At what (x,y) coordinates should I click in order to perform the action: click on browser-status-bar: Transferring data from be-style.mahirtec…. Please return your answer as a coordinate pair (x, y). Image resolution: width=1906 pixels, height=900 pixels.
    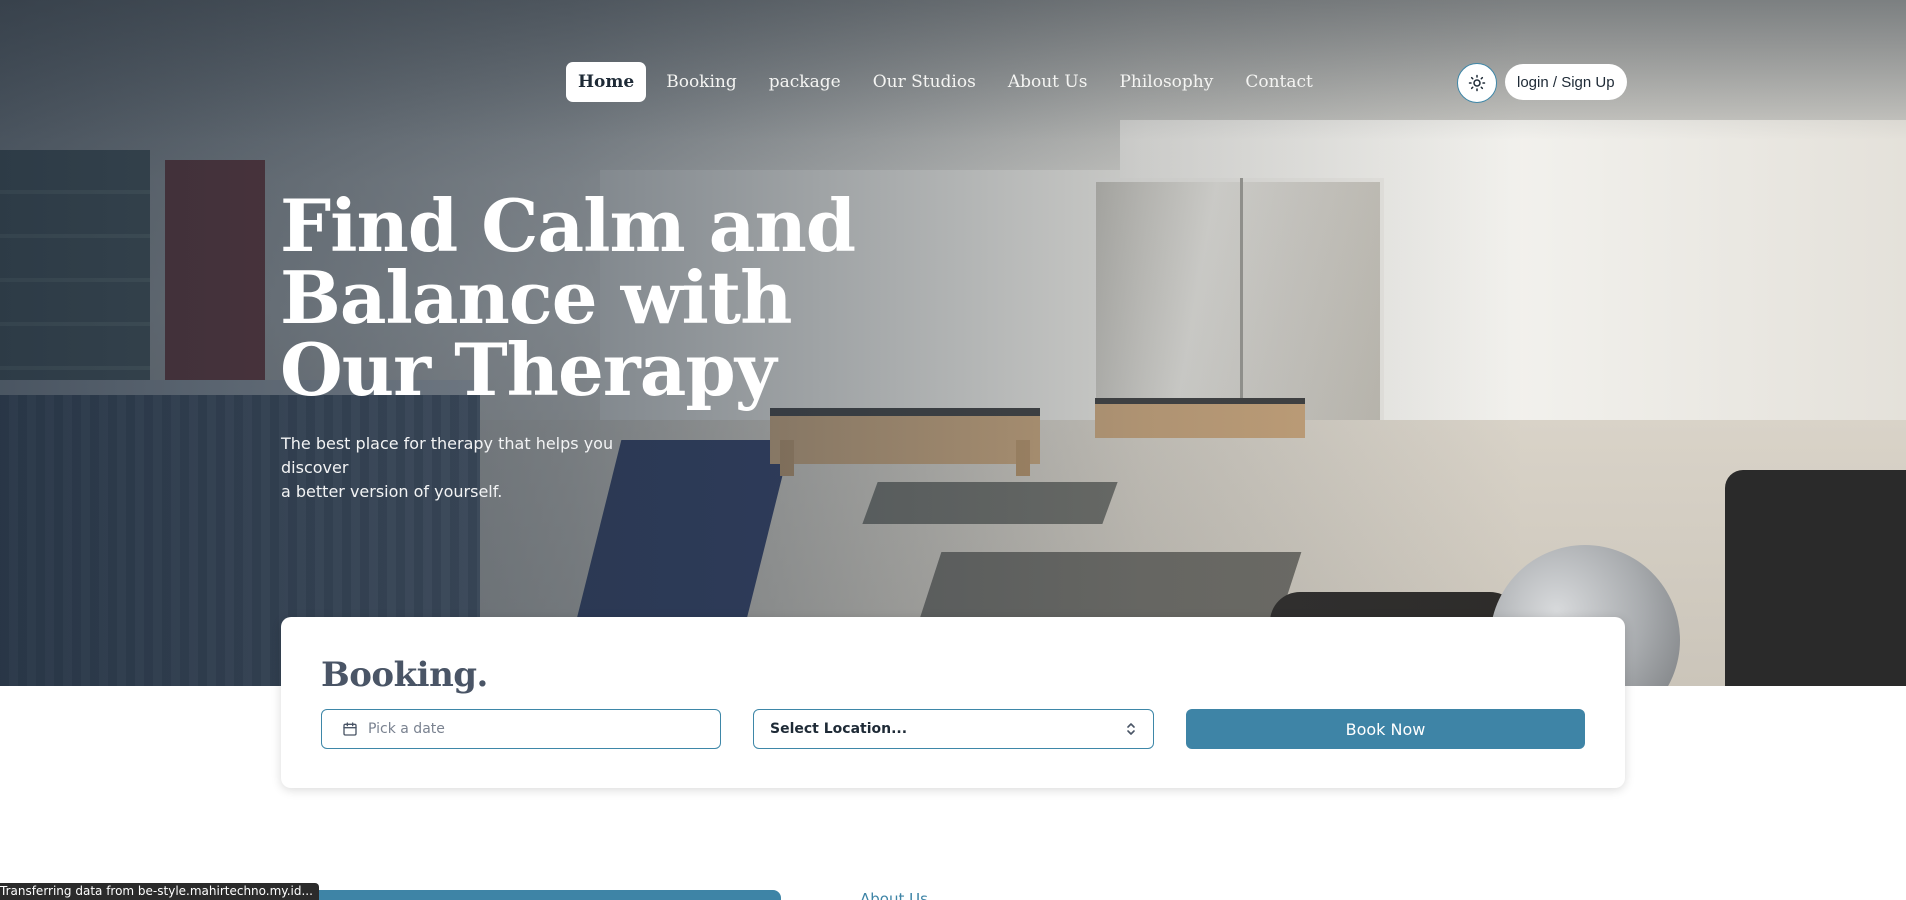
    Looking at the image, I should click on (159, 891).